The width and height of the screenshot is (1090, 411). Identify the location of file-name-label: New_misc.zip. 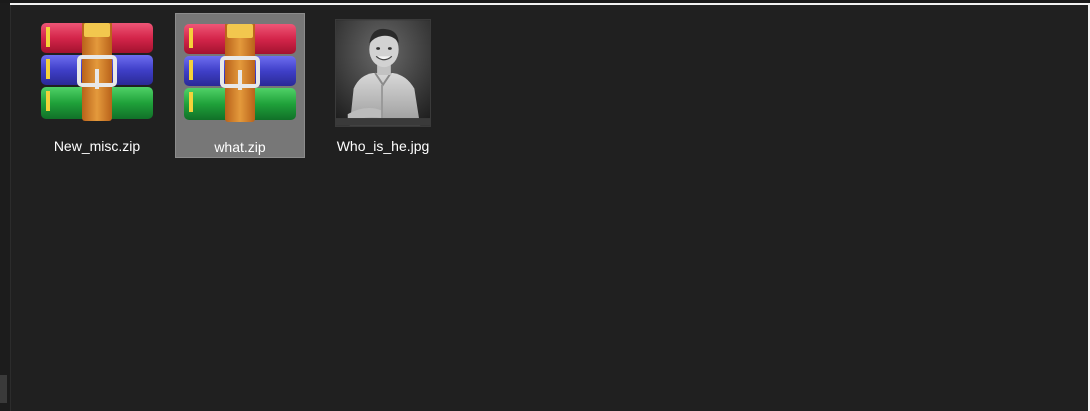
(97, 146).